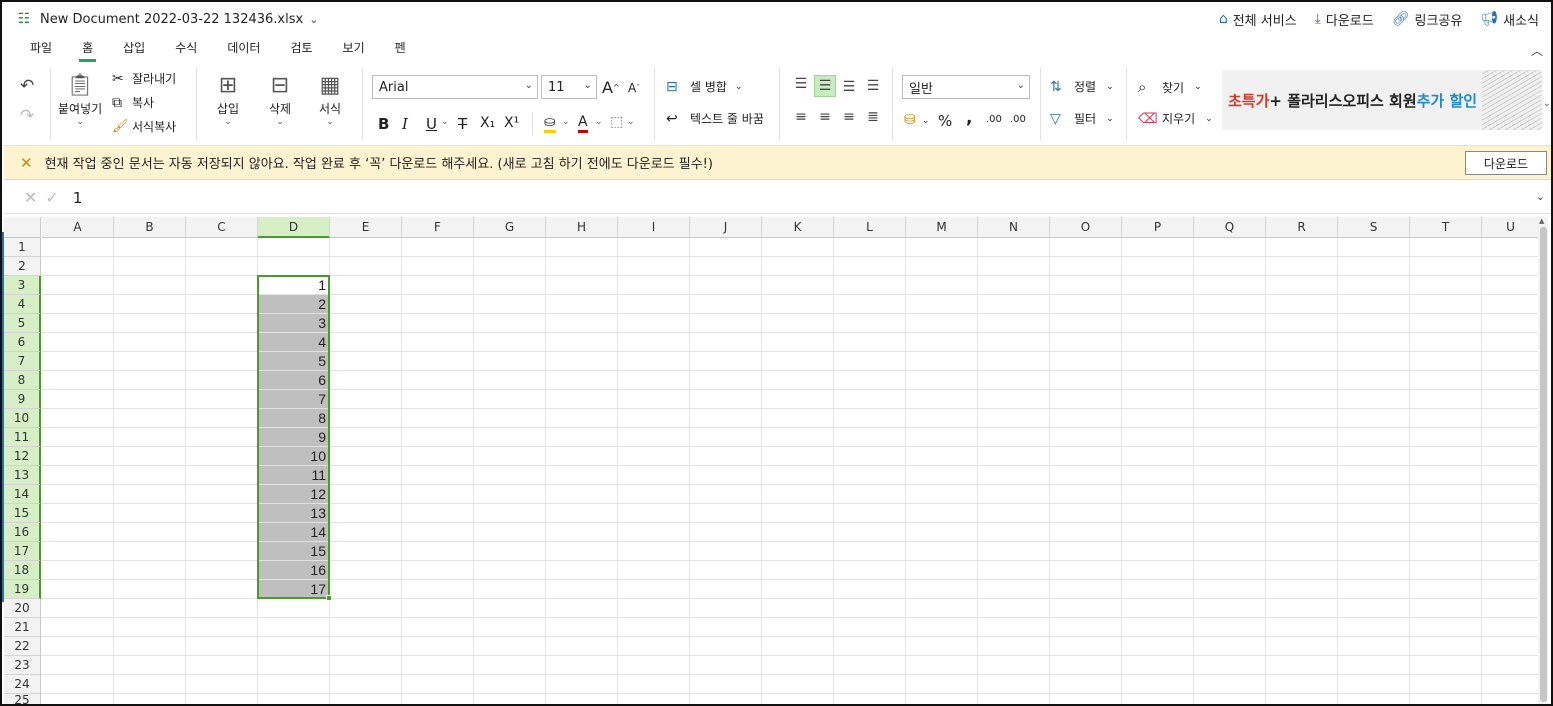  What do you see at coordinates (293, 418) in the screenshot?
I see `cell-d10: 8` at bounding box center [293, 418].